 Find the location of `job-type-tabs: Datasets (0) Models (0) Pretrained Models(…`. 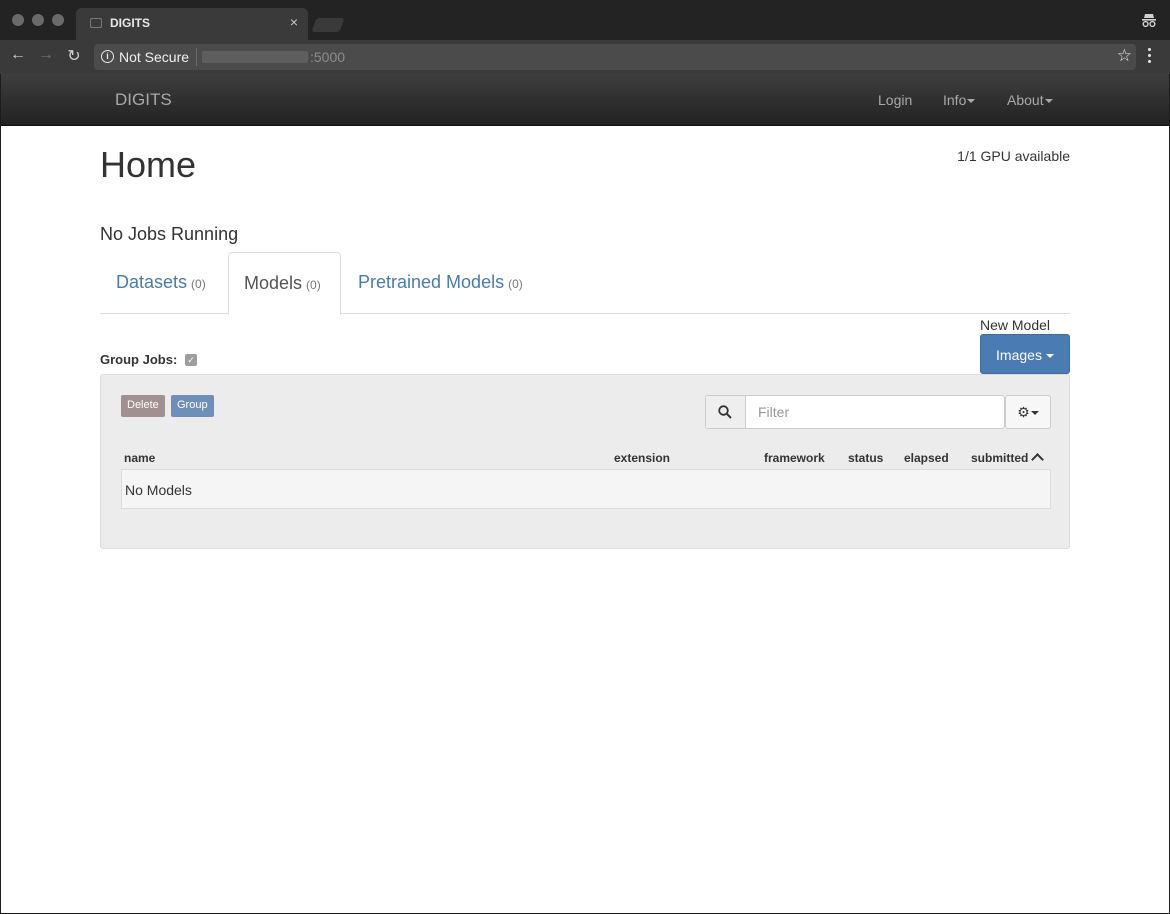

job-type-tabs: Datasets (0) Models (0) Pretrained Models(… is located at coordinates (585, 283).